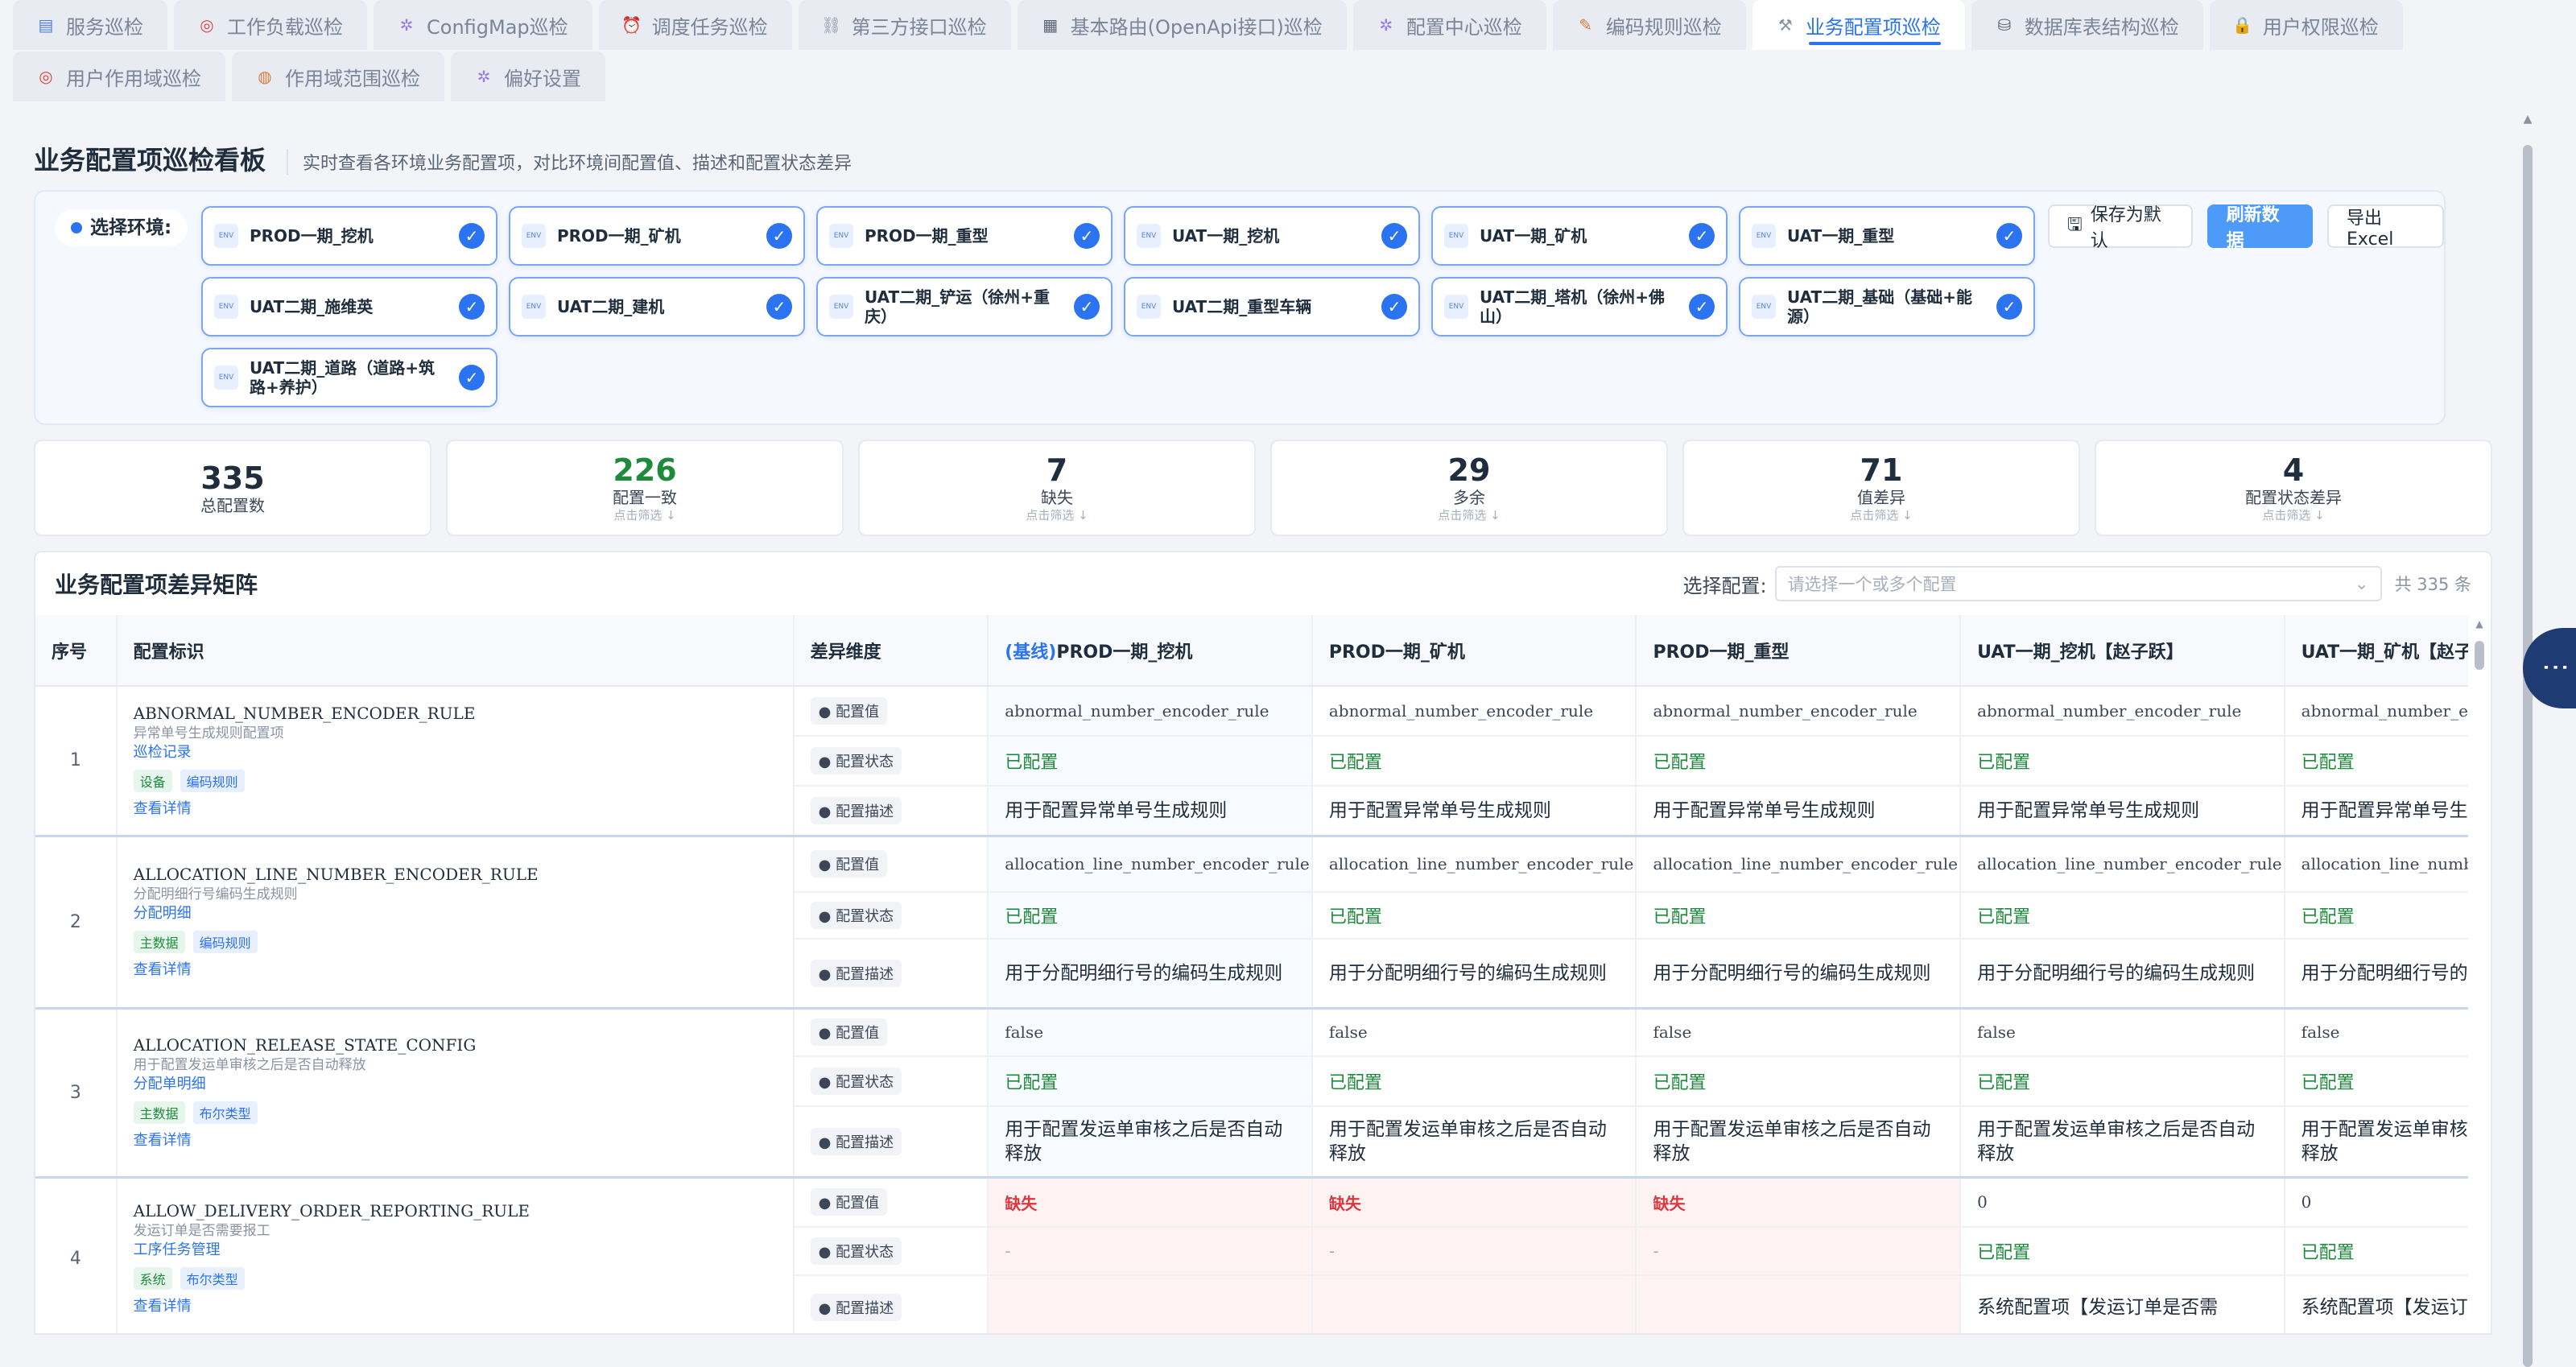 This screenshot has width=2576, height=1367. What do you see at coordinates (1344, 1203) in the screenshot?
I see `cell-value: 缺失` at bounding box center [1344, 1203].